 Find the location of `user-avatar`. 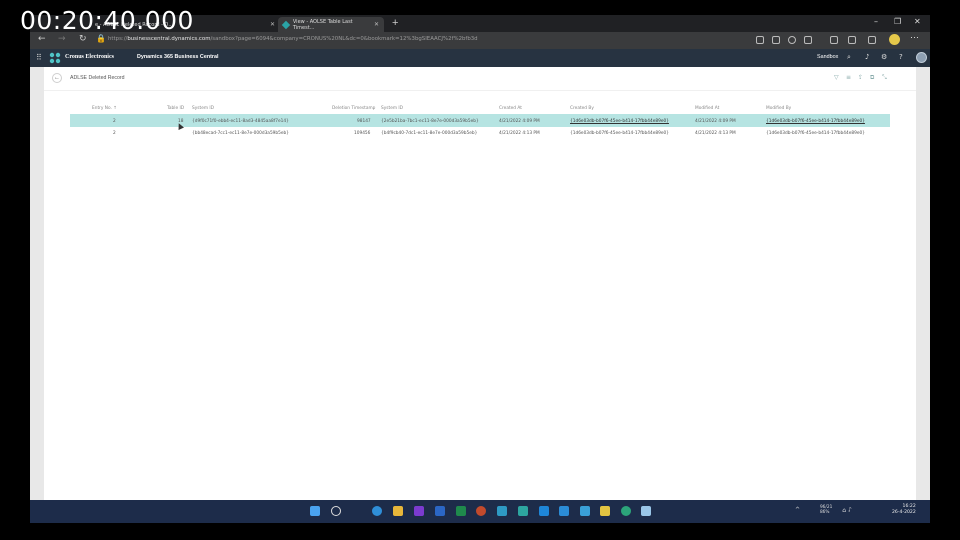

user-avatar is located at coordinates (921, 57).